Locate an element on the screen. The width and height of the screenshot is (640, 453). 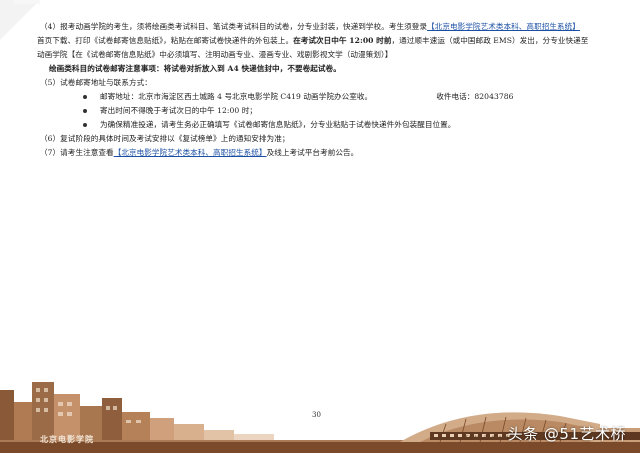
item5-heading: （5）试卷邮寄地址与联系方式： is located at coordinates (96, 82).